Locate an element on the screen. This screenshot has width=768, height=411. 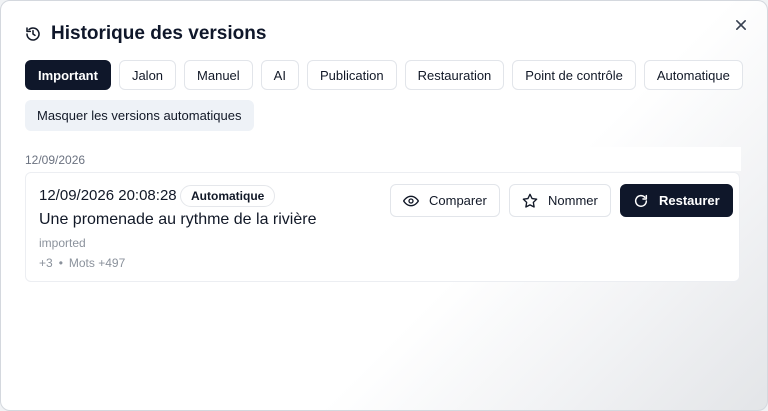
filter-manuel: Manuel is located at coordinates (218, 75).